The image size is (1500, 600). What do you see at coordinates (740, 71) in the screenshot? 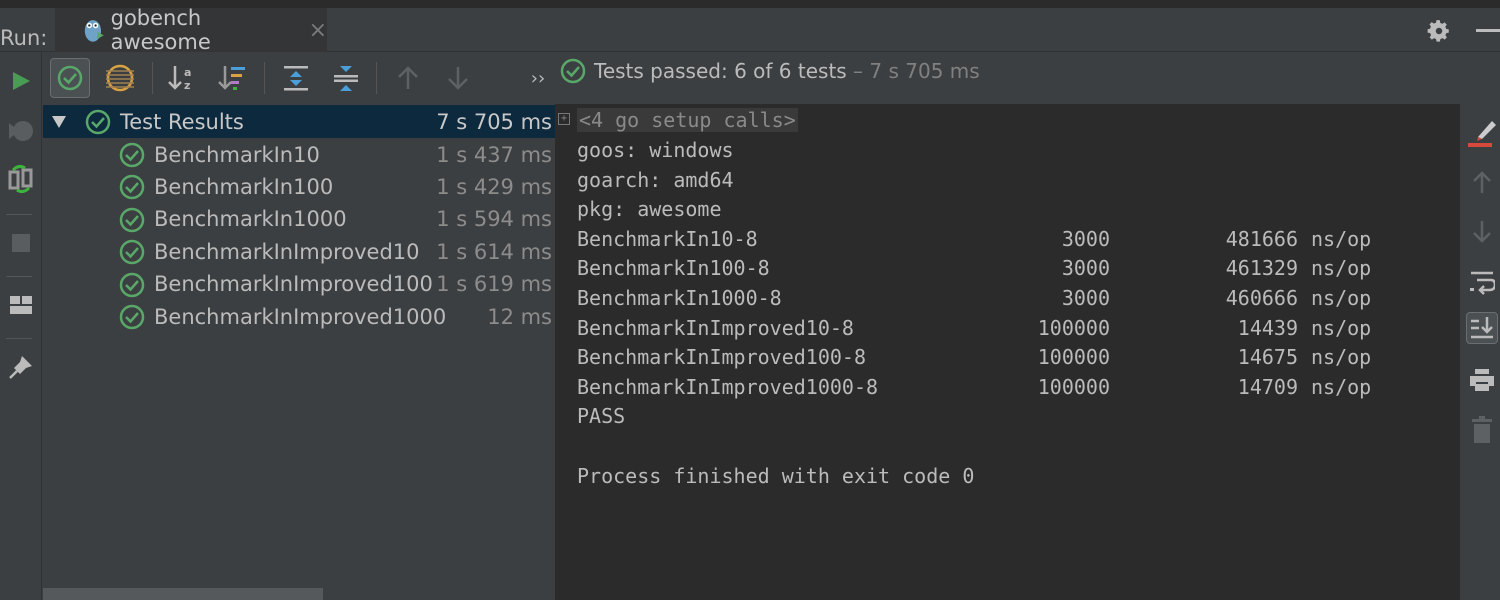
I see `passed-count: 6` at bounding box center [740, 71].